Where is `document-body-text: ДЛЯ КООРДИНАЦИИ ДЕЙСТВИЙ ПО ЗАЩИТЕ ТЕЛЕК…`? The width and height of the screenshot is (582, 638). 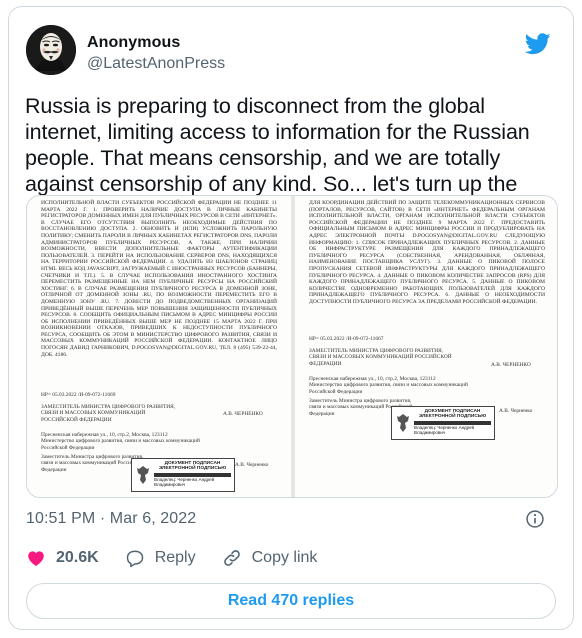
document-body-text: ДЛЯ КООРДИНАЦИИ ДЕЙСТВИЙ ПО ЗАЩИТЕ ТЕЛЕК… is located at coordinates (427, 252).